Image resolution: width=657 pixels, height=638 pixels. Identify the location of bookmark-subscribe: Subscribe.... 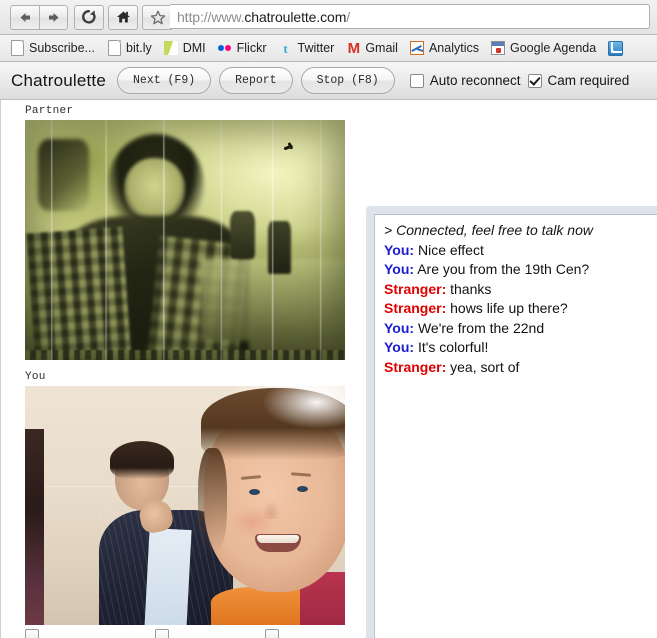
(52, 48).